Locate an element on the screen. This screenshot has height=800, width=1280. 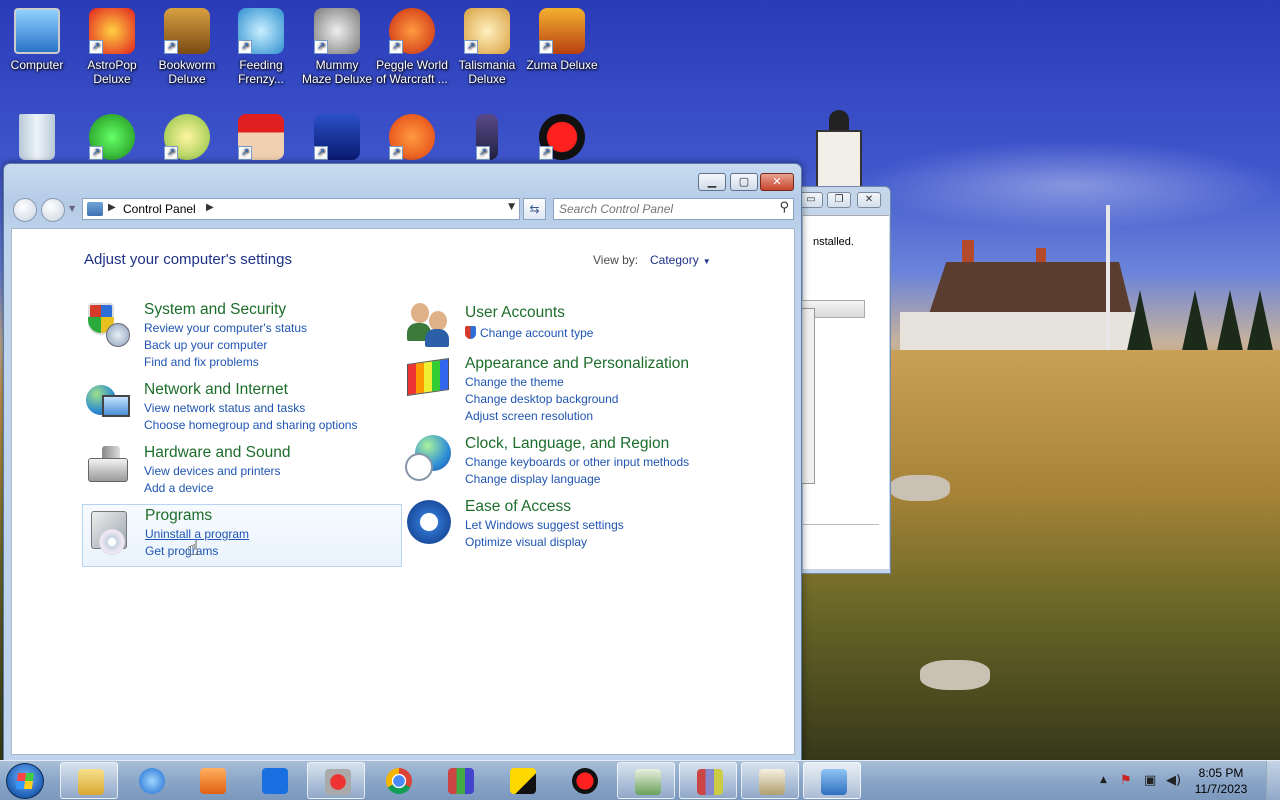
desktop-icon-computer: Computer is located at coordinates (37, 40).